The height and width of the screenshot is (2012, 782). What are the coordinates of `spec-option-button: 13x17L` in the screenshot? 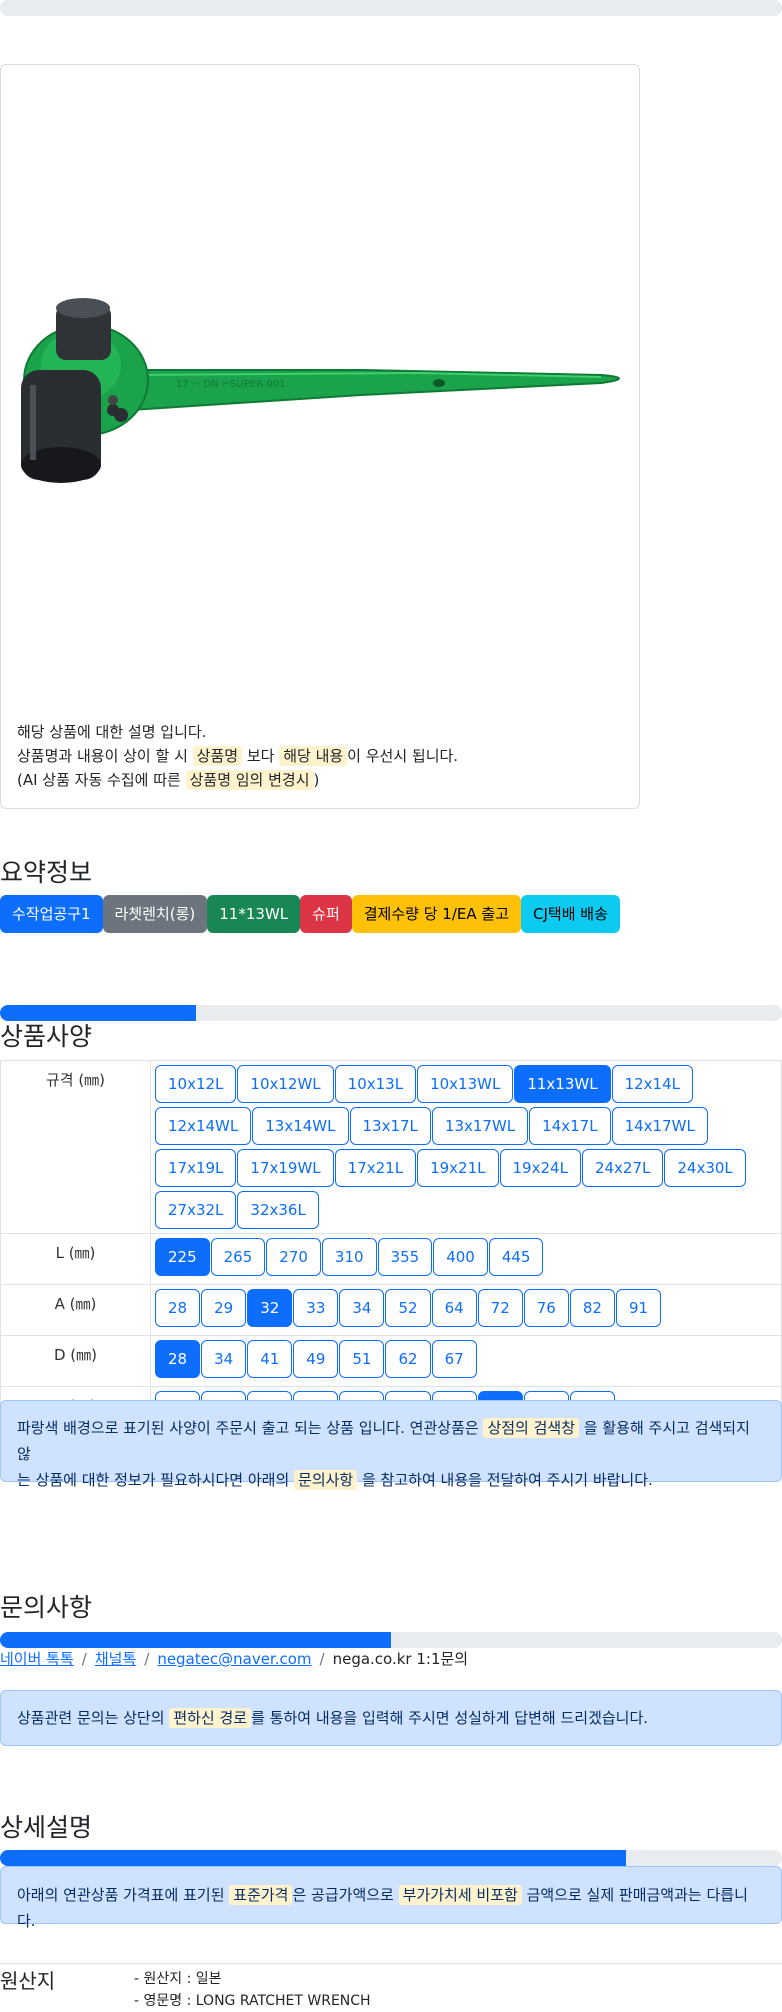 It's located at (390, 1126).